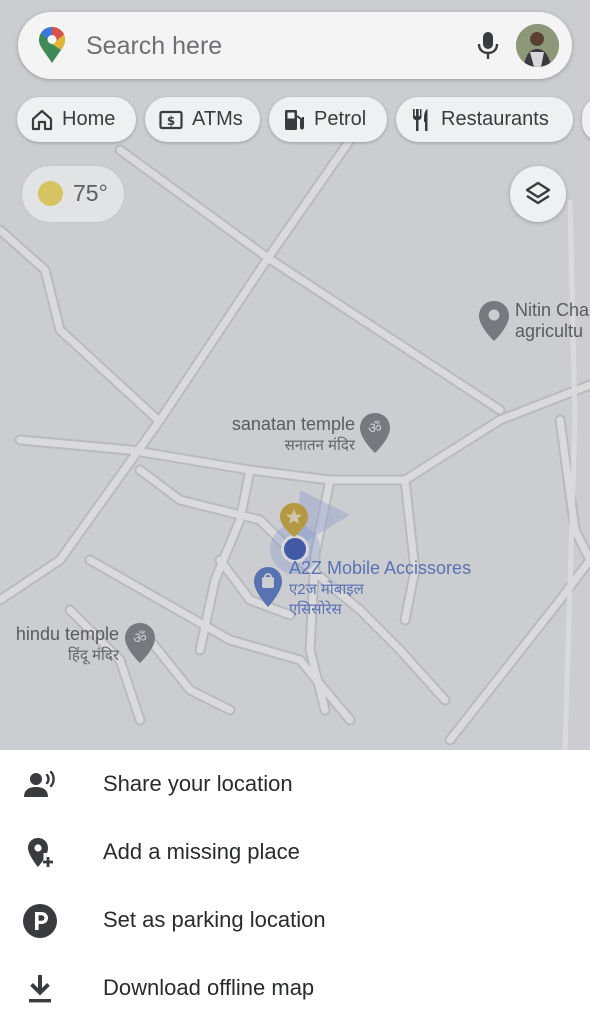  Describe the element at coordinates (268, 587) in the screenshot. I see `shopping-pin-icon` at that location.